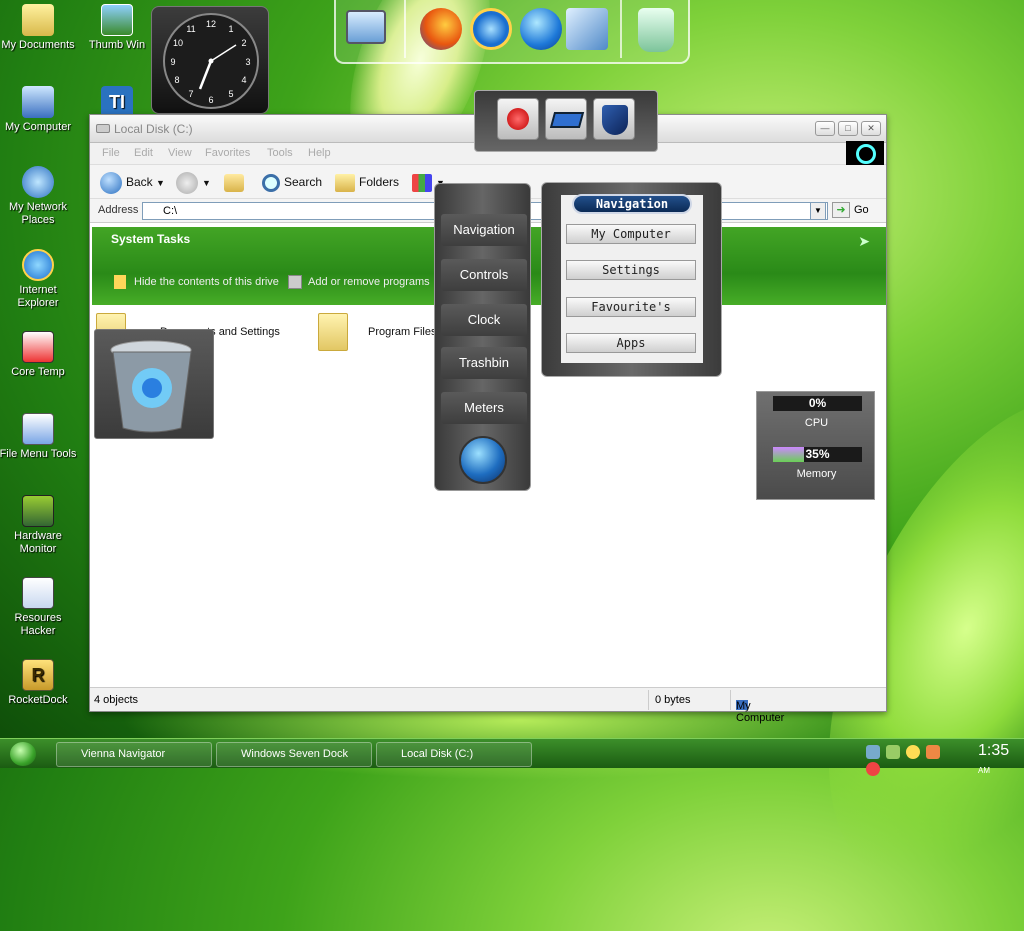 The height and width of the screenshot is (931, 1024). I want to click on desktop-icon-hardware-monitor: Hardware Monitor, so click(39, 525).